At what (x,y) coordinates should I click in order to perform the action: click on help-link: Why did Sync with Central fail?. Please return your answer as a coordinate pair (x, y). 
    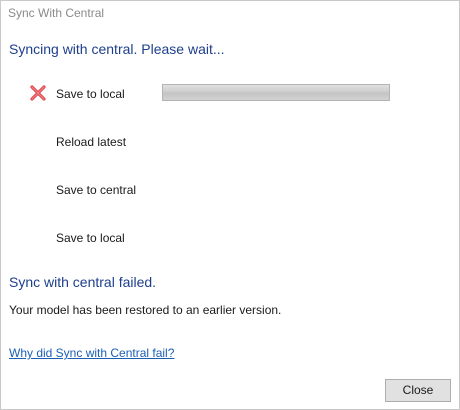
    Looking at the image, I should click on (91, 353).